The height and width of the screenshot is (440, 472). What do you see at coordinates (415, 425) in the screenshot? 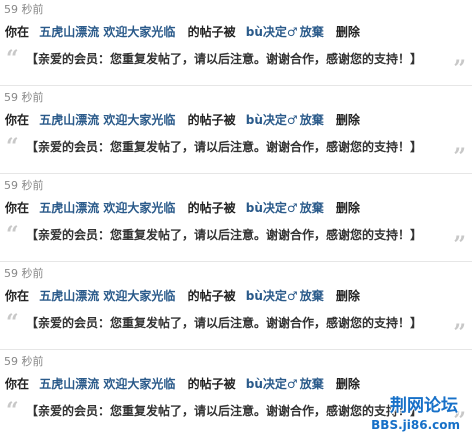
I see `watermark-url: BBS.ji86.com` at bounding box center [415, 425].